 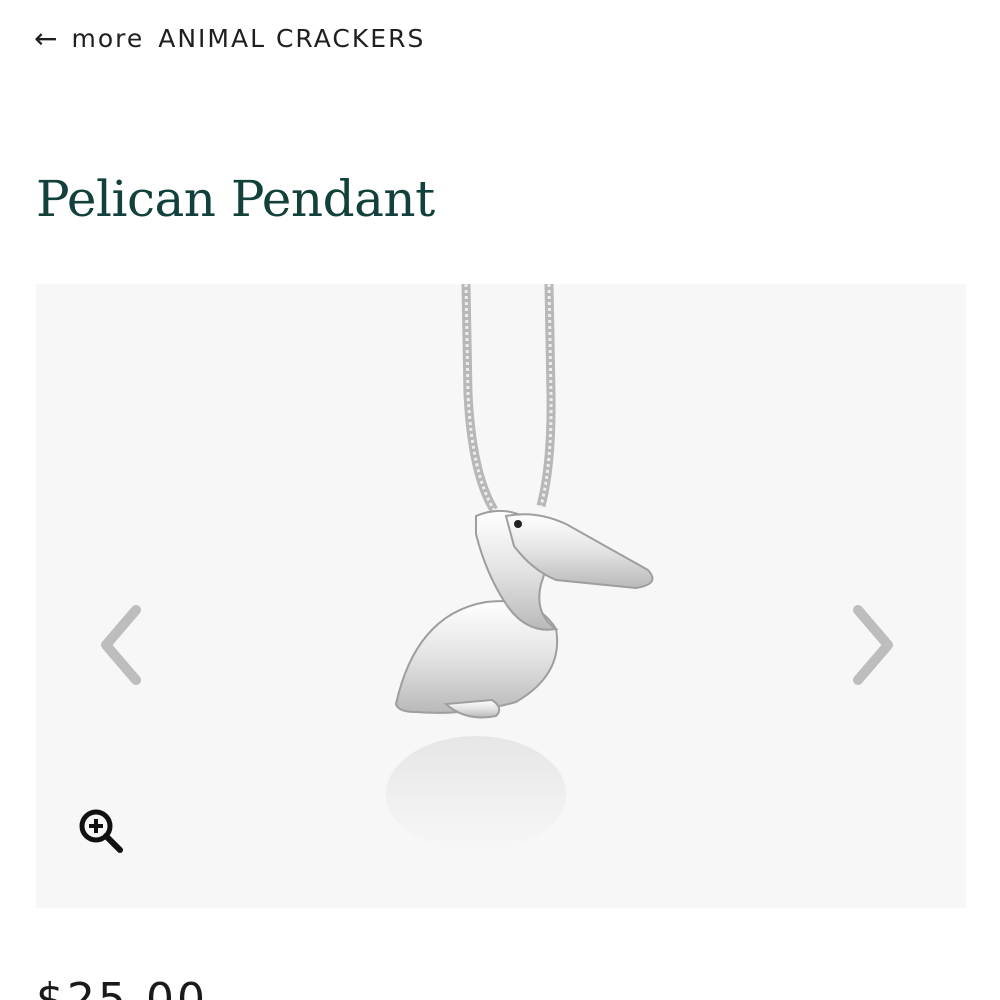 I want to click on back-arrow-icon: ←, so click(x=46, y=38).